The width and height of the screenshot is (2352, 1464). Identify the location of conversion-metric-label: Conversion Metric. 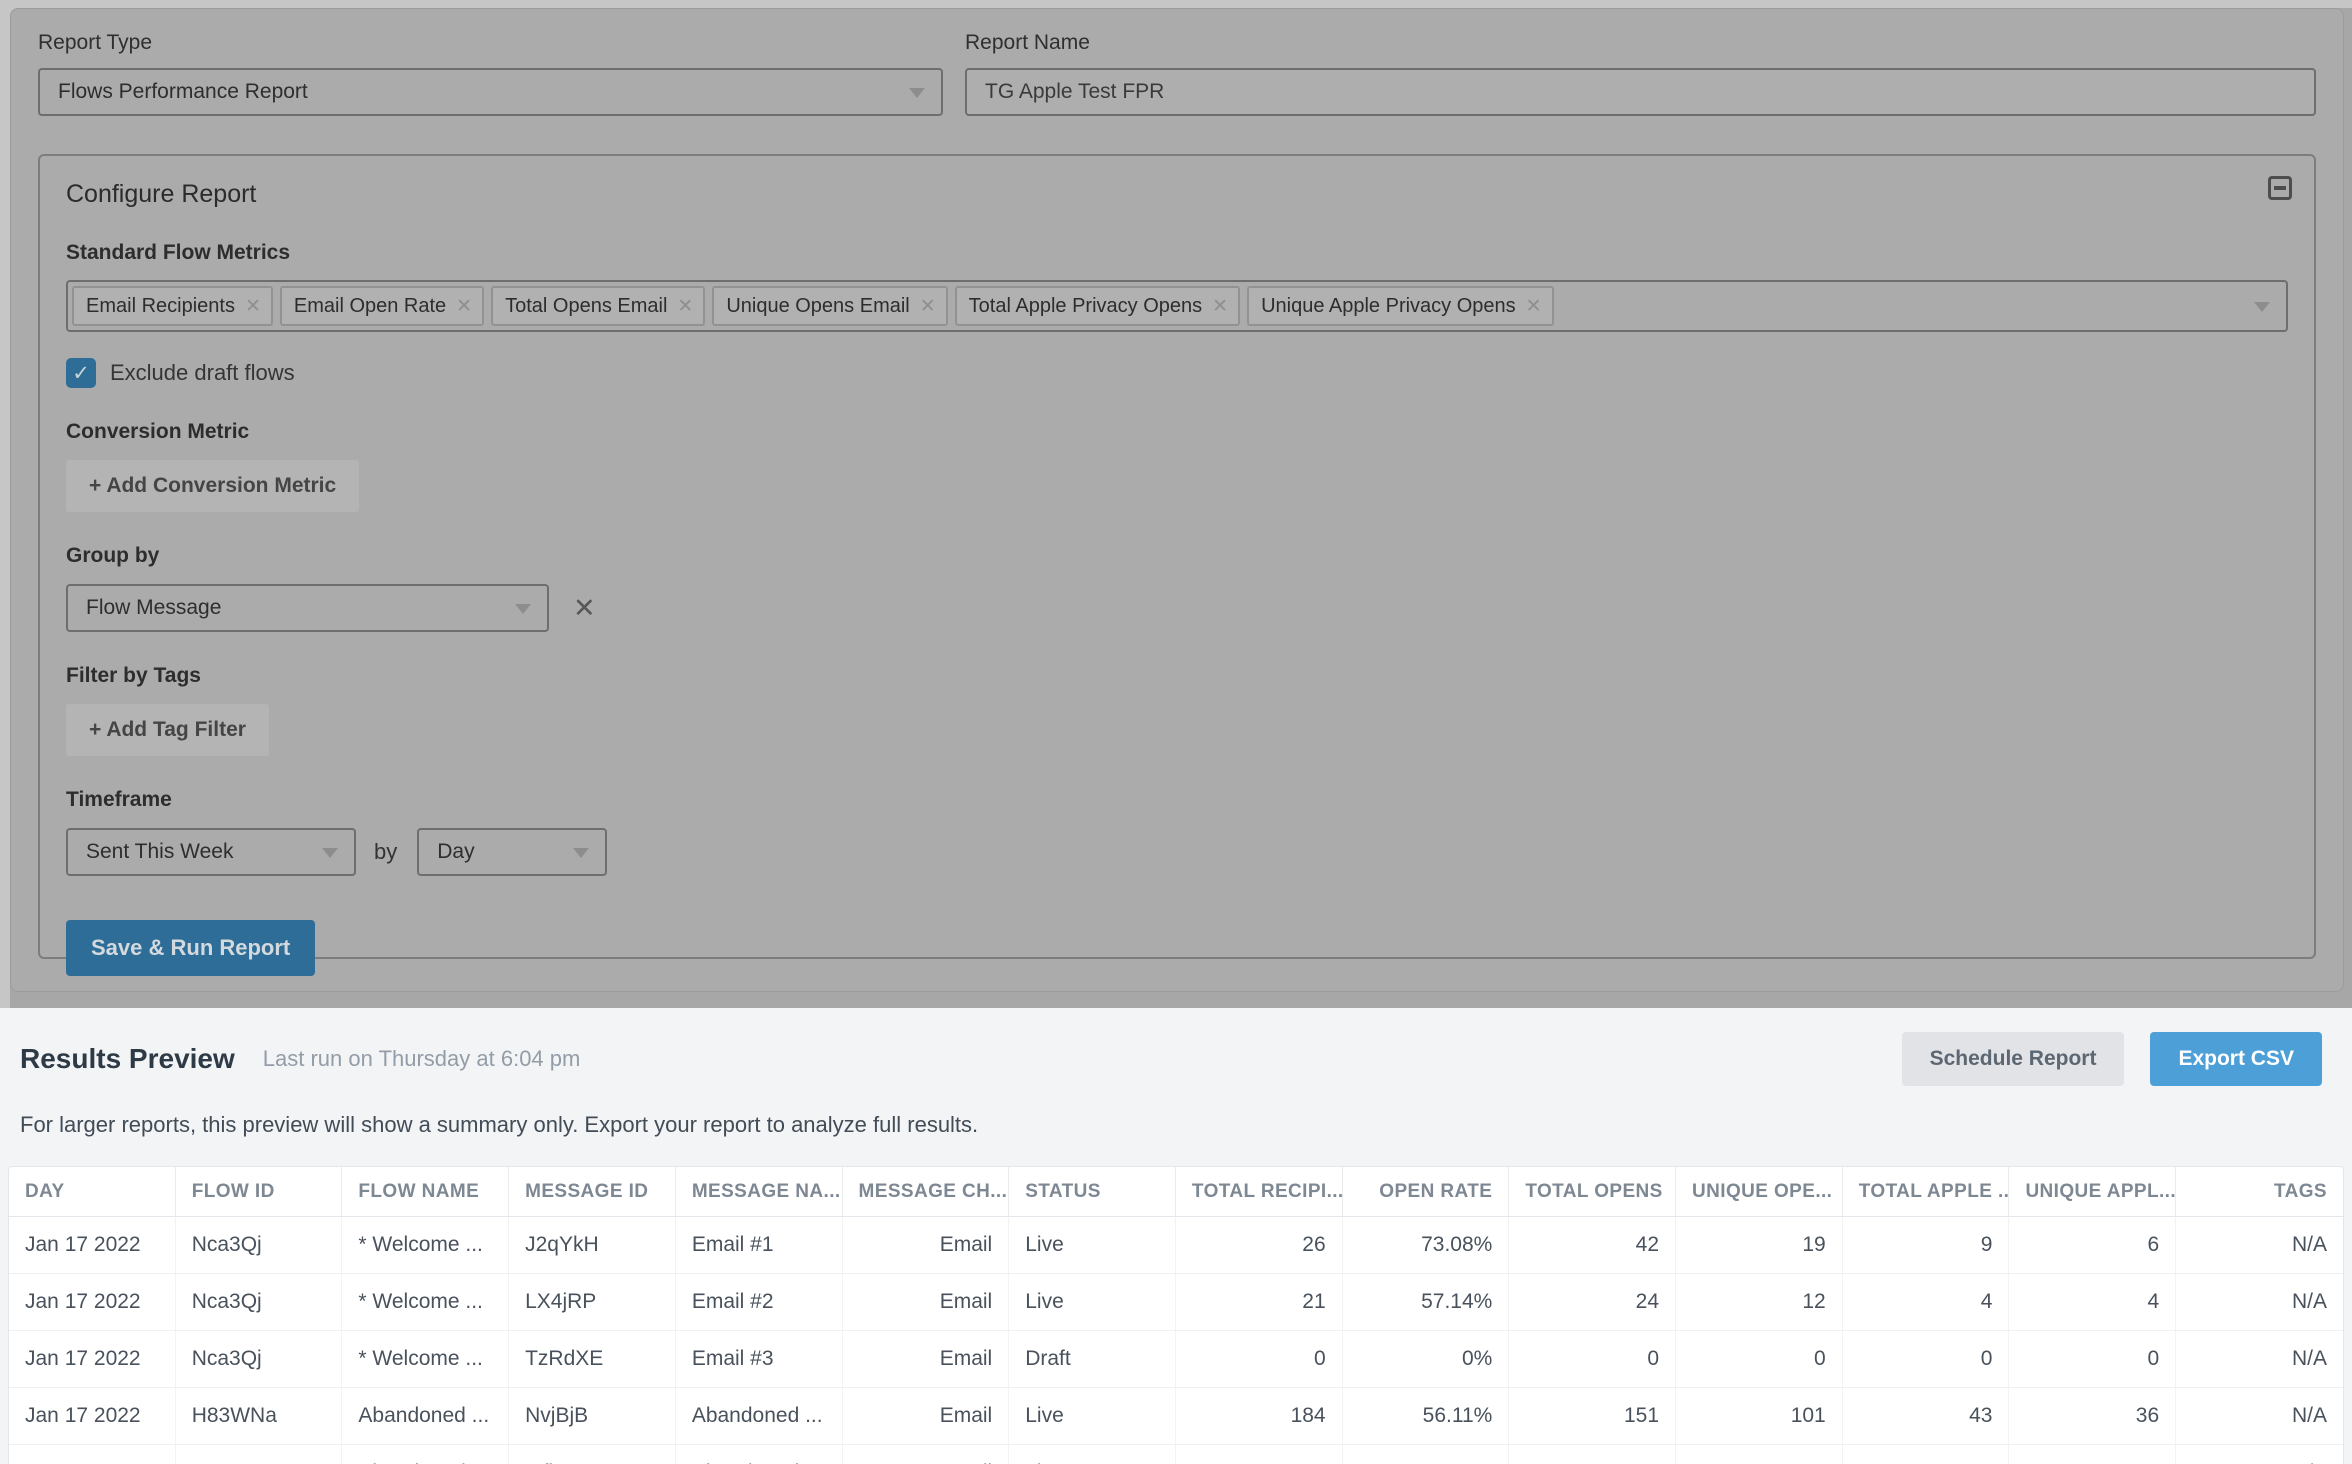
(158, 431).